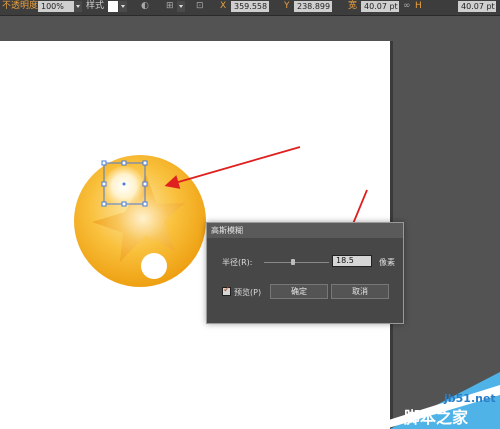  I want to click on selection-center-point, so click(124, 184).